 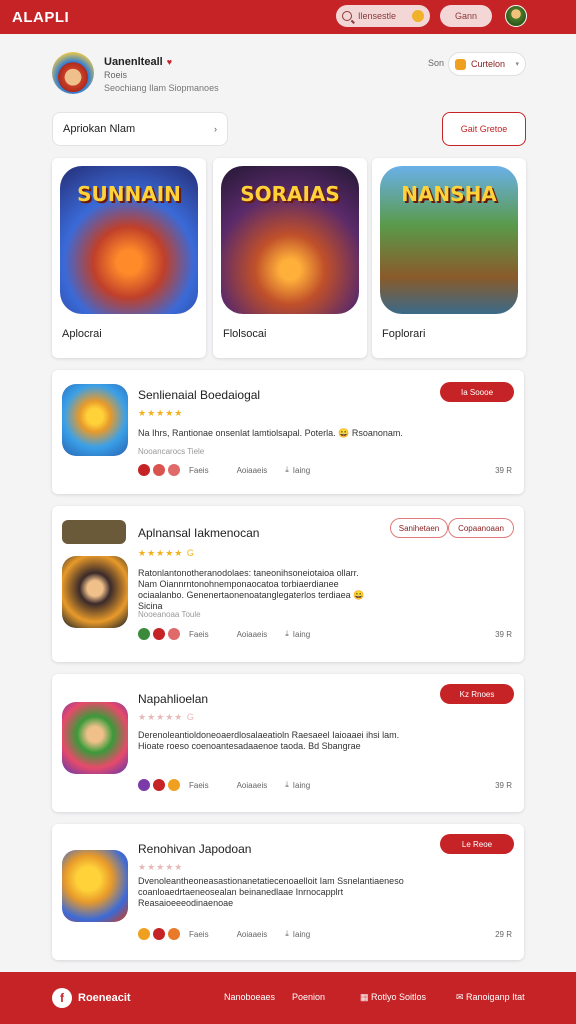 What do you see at coordinates (199, 395) in the screenshot?
I see `app-title: Senlienaial Boedaiogal` at bounding box center [199, 395].